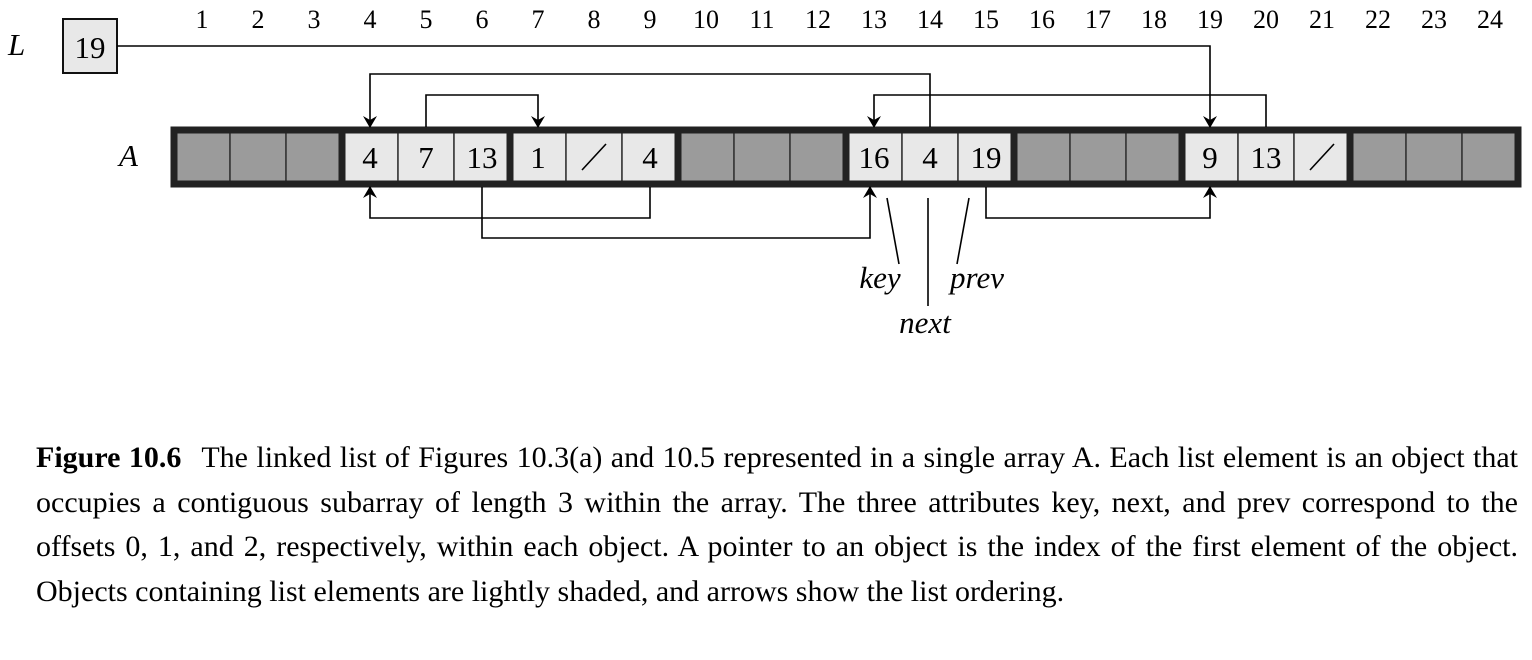 This screenshot has height=660, width=1532. I want to click on index-label: 16, so click(1042, 19).